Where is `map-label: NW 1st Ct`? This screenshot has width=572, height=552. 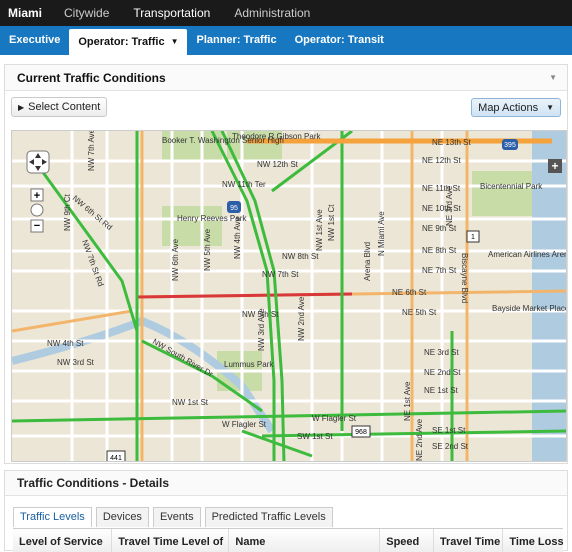 map-label: NW 1st Ct is located at coordinates (331, 222).